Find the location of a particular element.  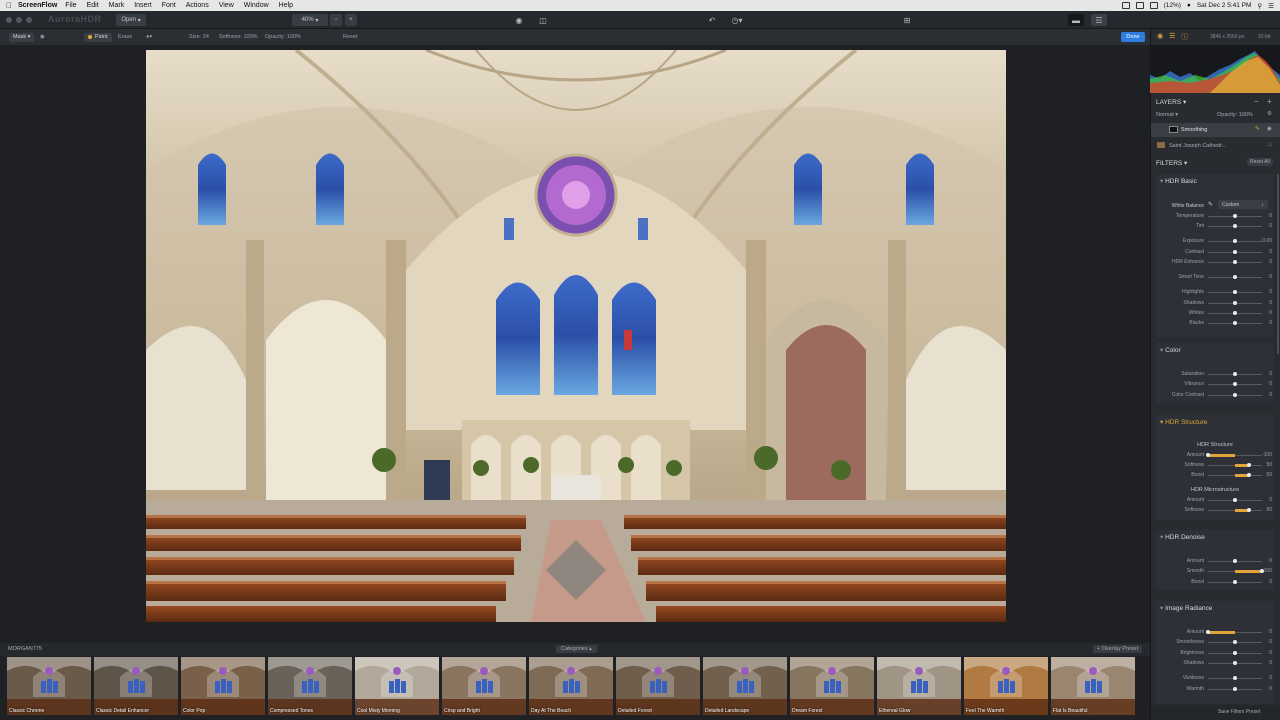

eyedropper-icon: ✎ is located at coordinates (1210, 204).